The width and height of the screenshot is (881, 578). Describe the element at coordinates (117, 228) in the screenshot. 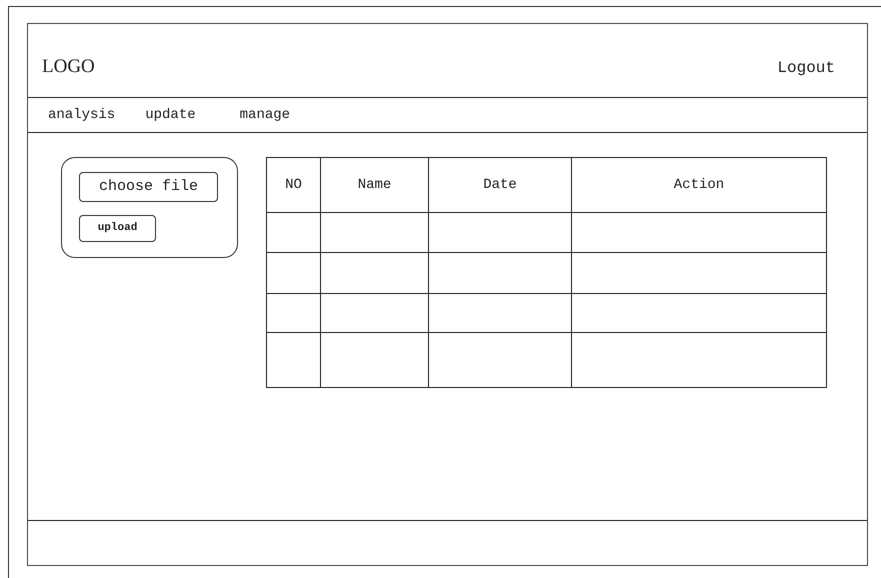

I see `upload-button: upload` at that location.